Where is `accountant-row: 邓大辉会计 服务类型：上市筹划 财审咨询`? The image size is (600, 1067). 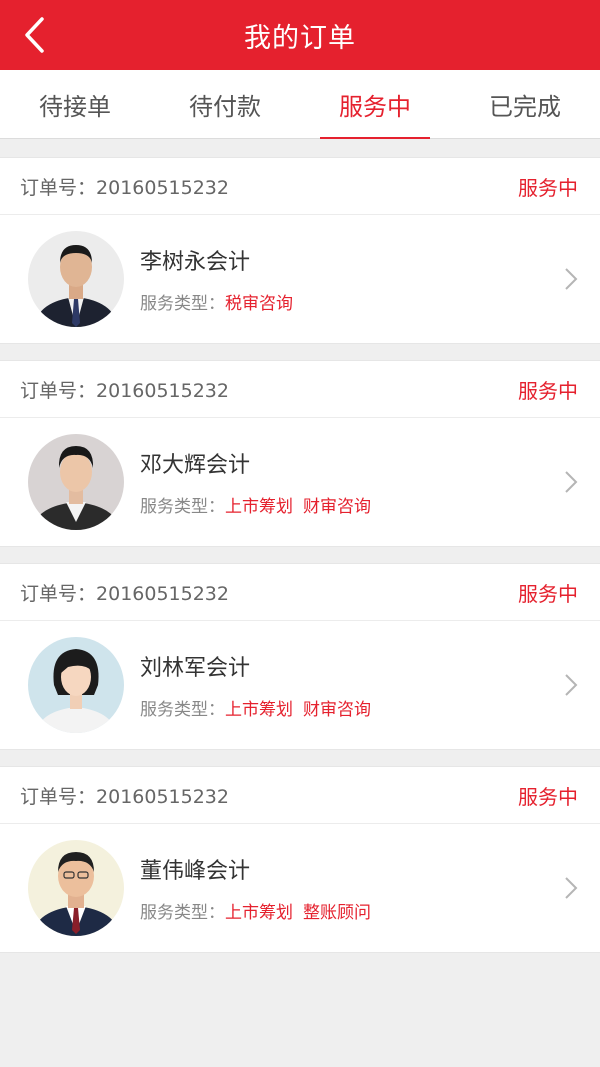 accountant-row: 邓大辉会计 服务类型：上市筹划 财审咨询 is located at coordinates (300, 482).